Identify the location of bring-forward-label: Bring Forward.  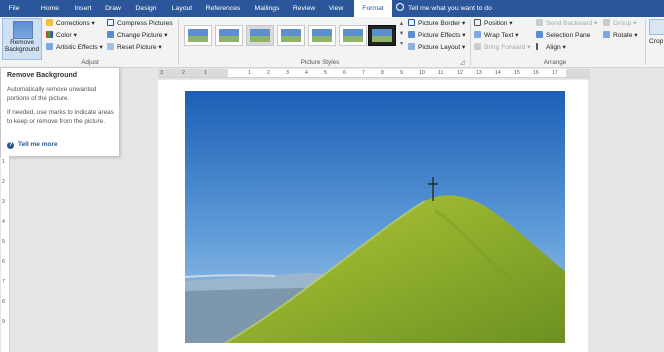
(505, 47).